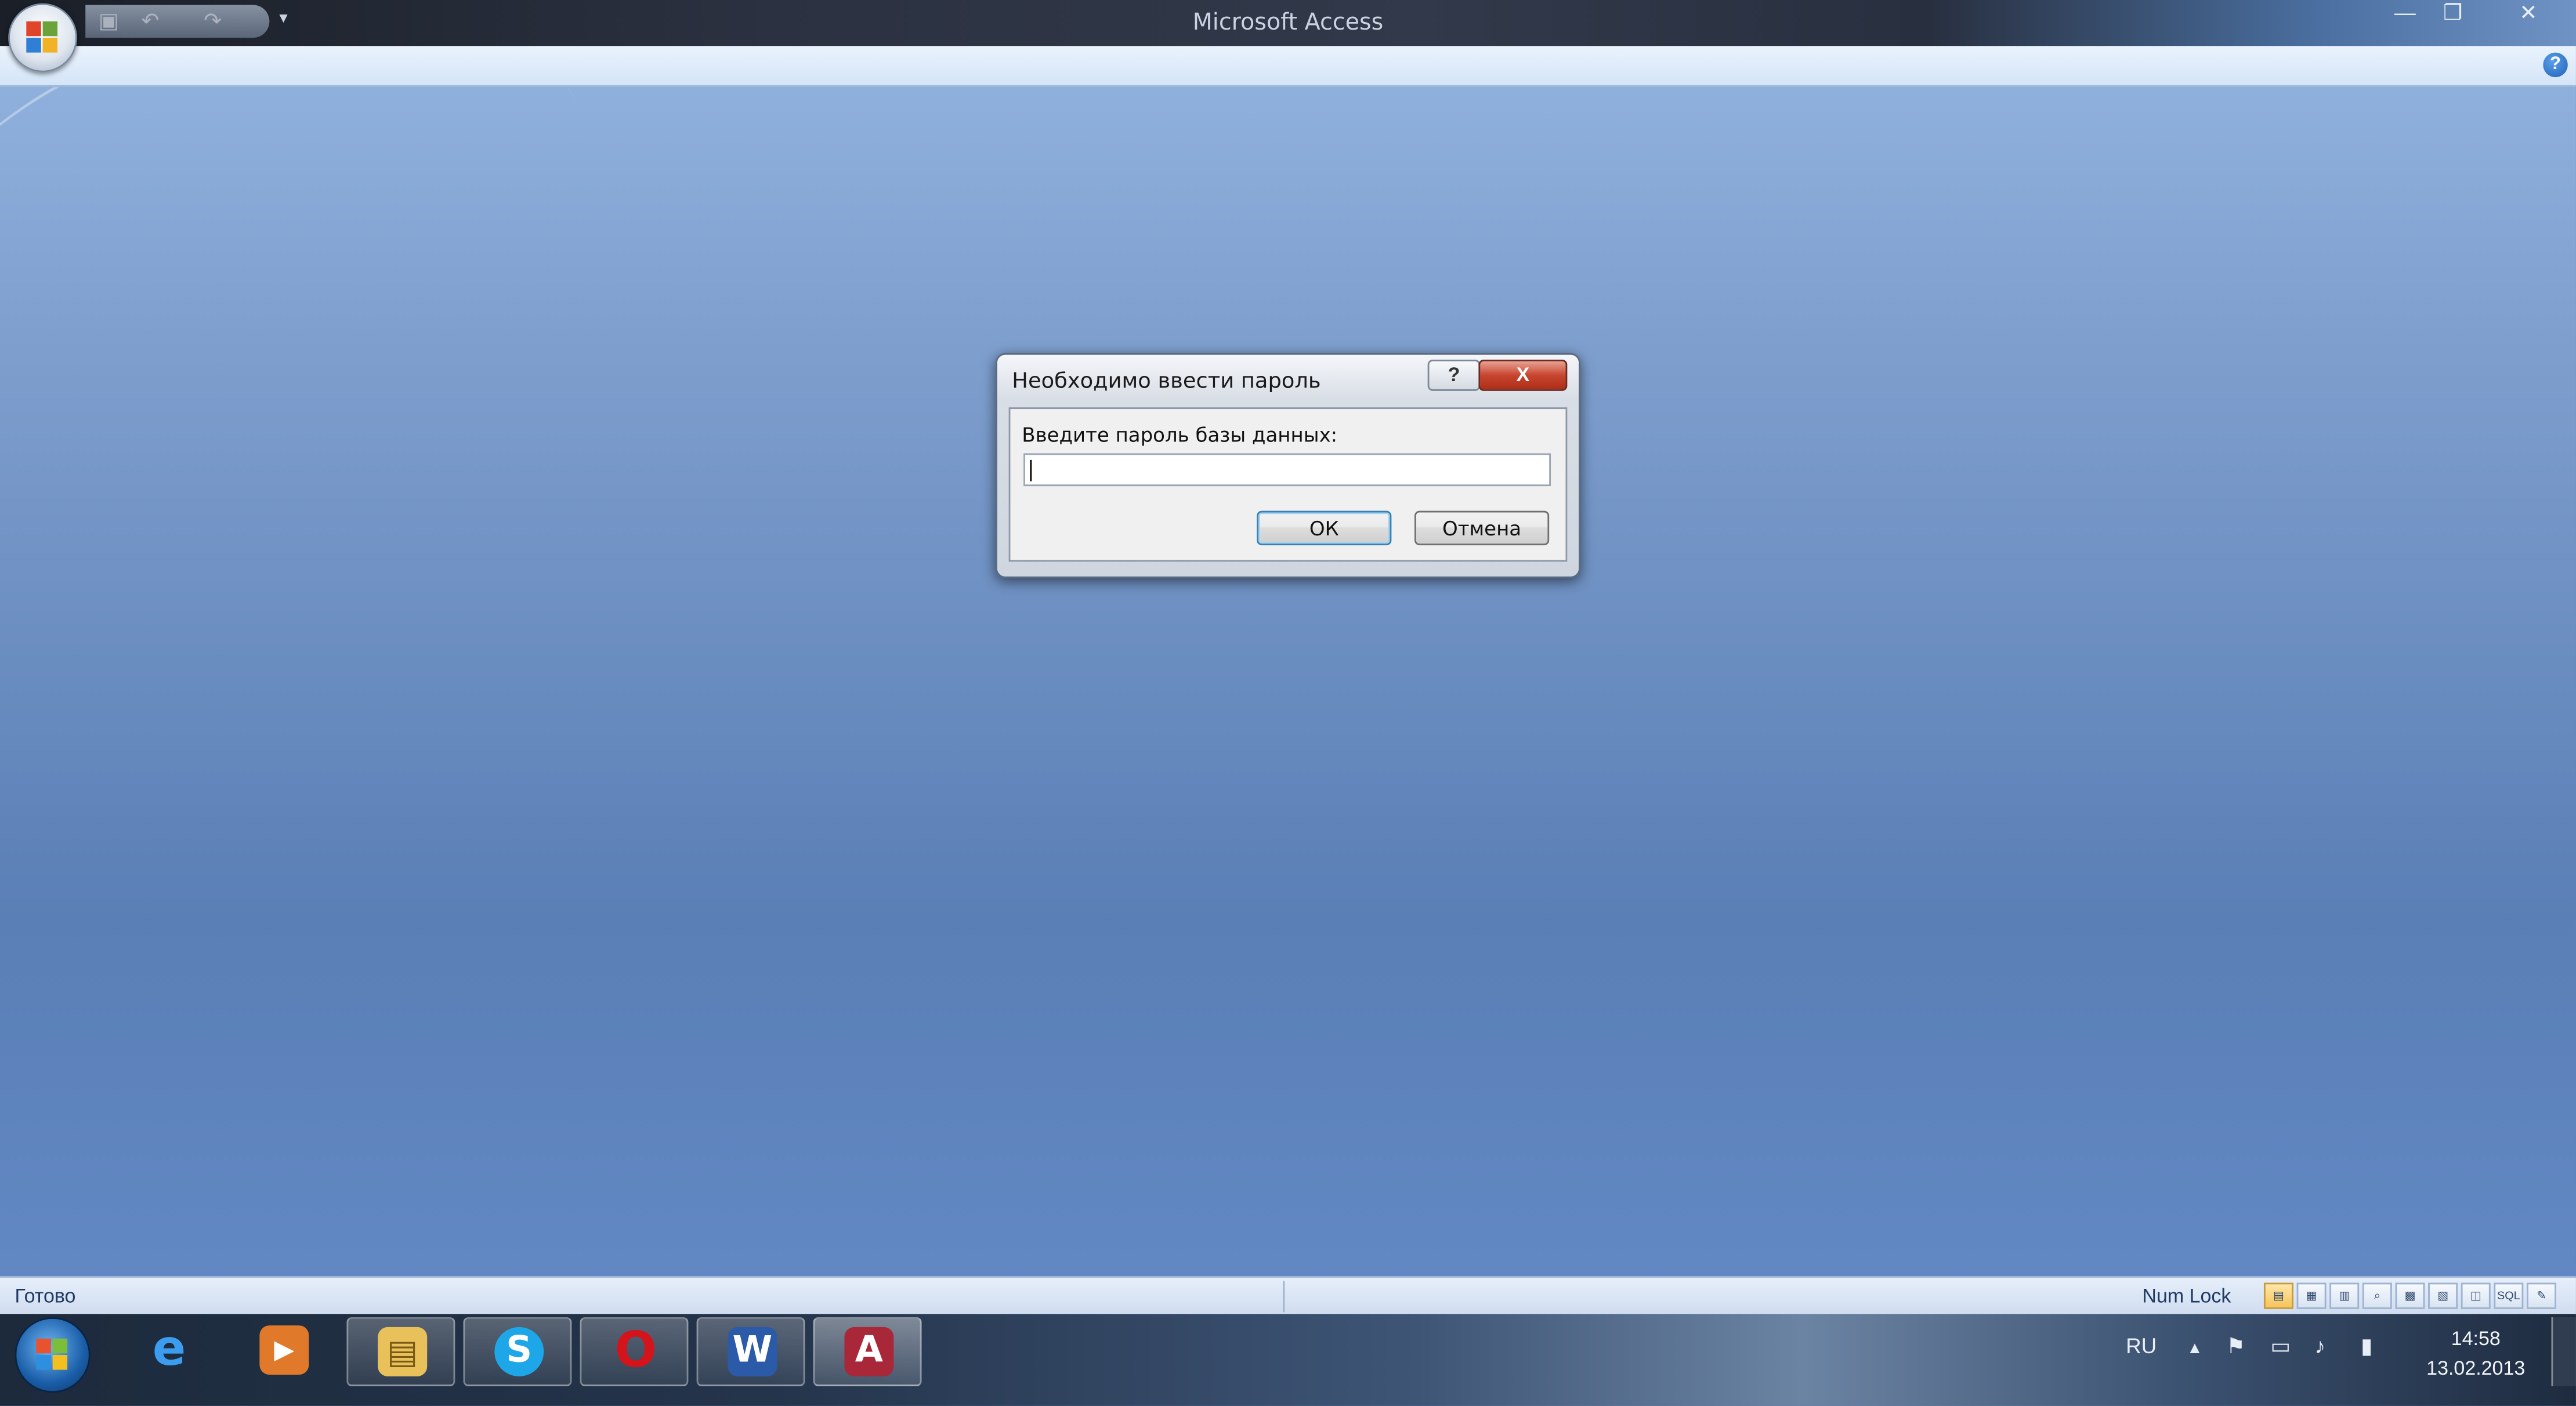 This screenshot has width=2576, height=1406. What do you see at coordinates (1523, 375) in the screenshot?
I see `dialog-close-button: X` at bounding box center [1523, 375].